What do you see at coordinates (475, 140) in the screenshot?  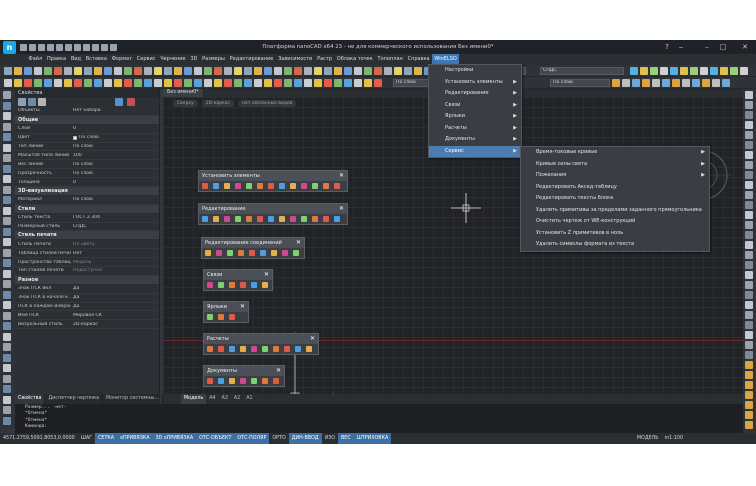 I see `winelso-menu-item: Документы ▶` at bounding box center [475, 140].